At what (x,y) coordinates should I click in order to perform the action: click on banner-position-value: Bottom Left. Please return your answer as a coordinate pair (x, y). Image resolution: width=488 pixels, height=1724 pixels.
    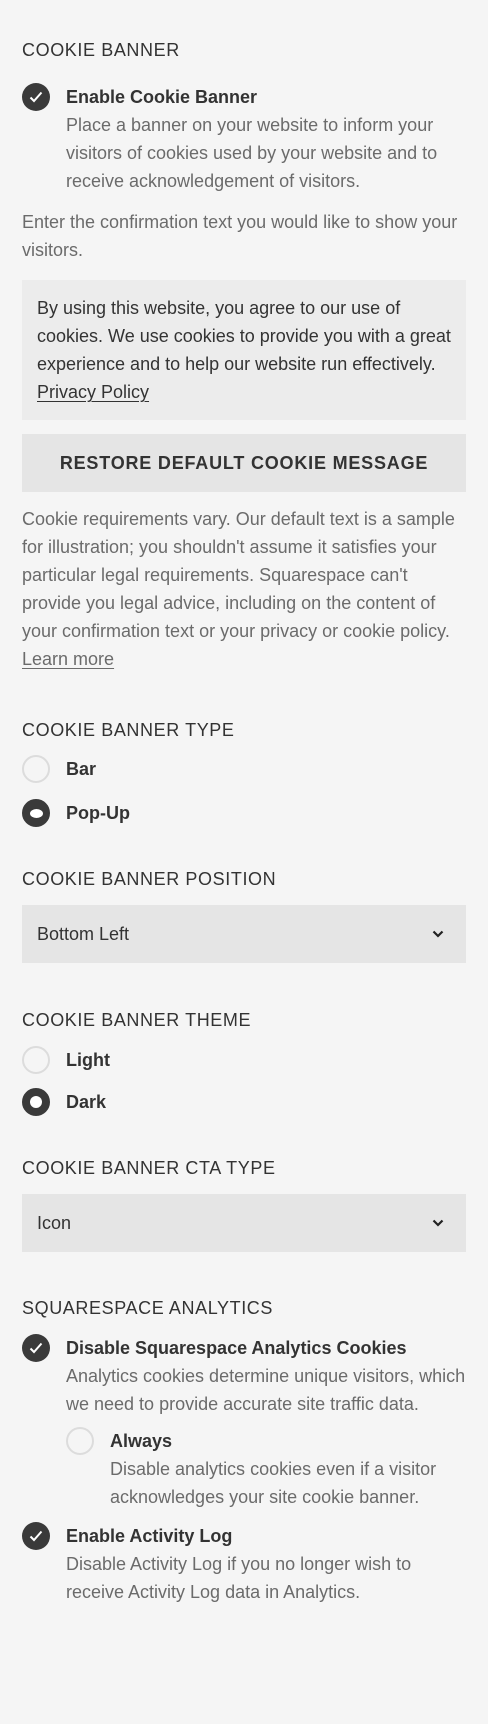
    Looking at the image, I should click on (83, 933).